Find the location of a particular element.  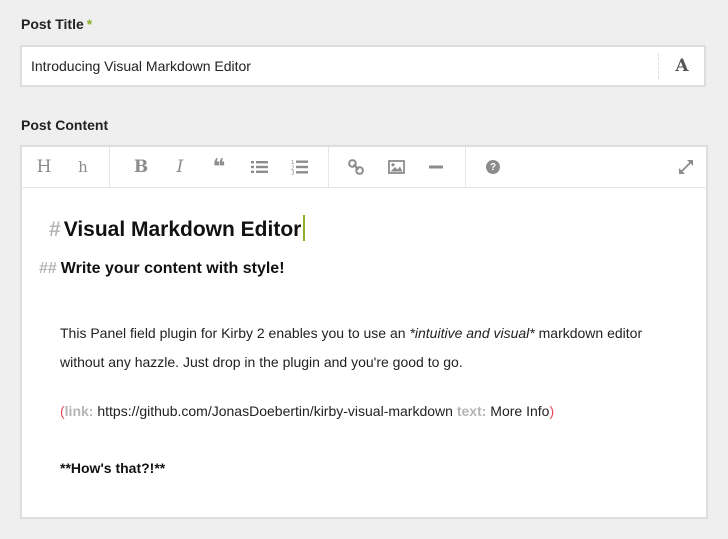

link-tag-close: ) is located at coordinates (552, 411).